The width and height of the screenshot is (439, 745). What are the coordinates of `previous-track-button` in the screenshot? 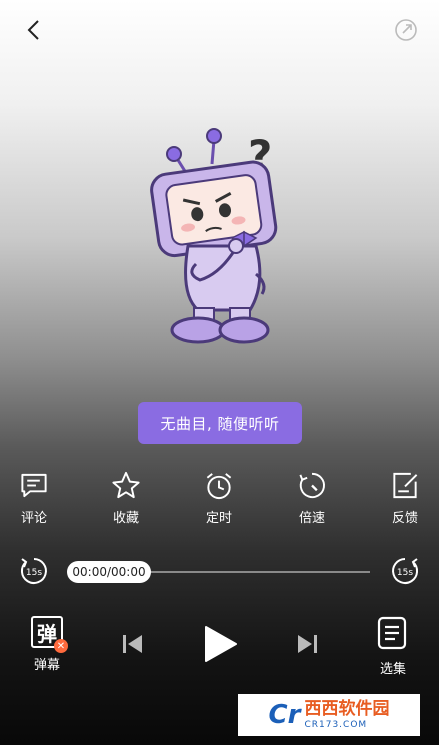 It's located at (133, 644).